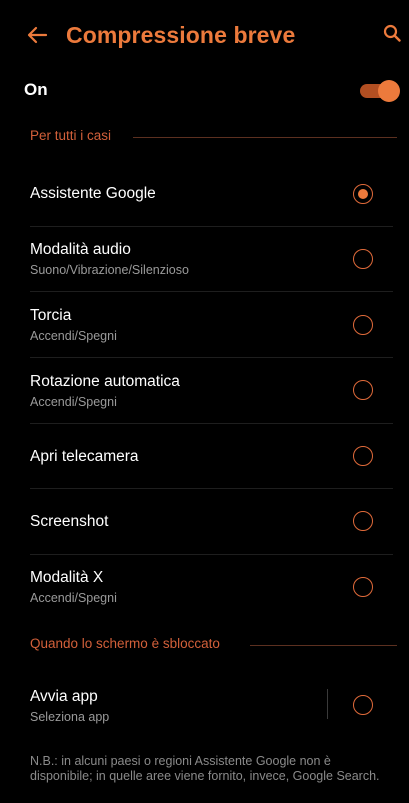 The image size is (409, 803). Describe the element at coordinates (181, 35) in the screenshot. I see `page-title: Compressione breve` at that location.